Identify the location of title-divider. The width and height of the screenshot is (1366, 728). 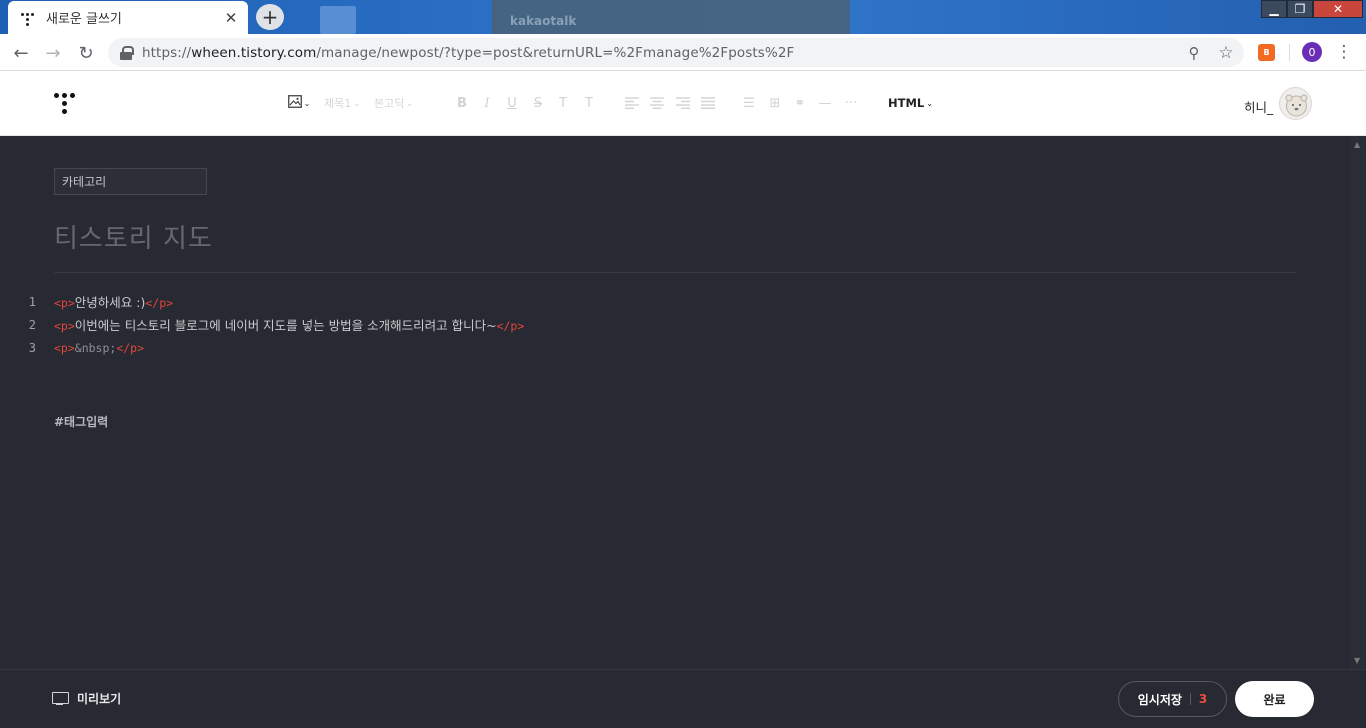
(675, 272).